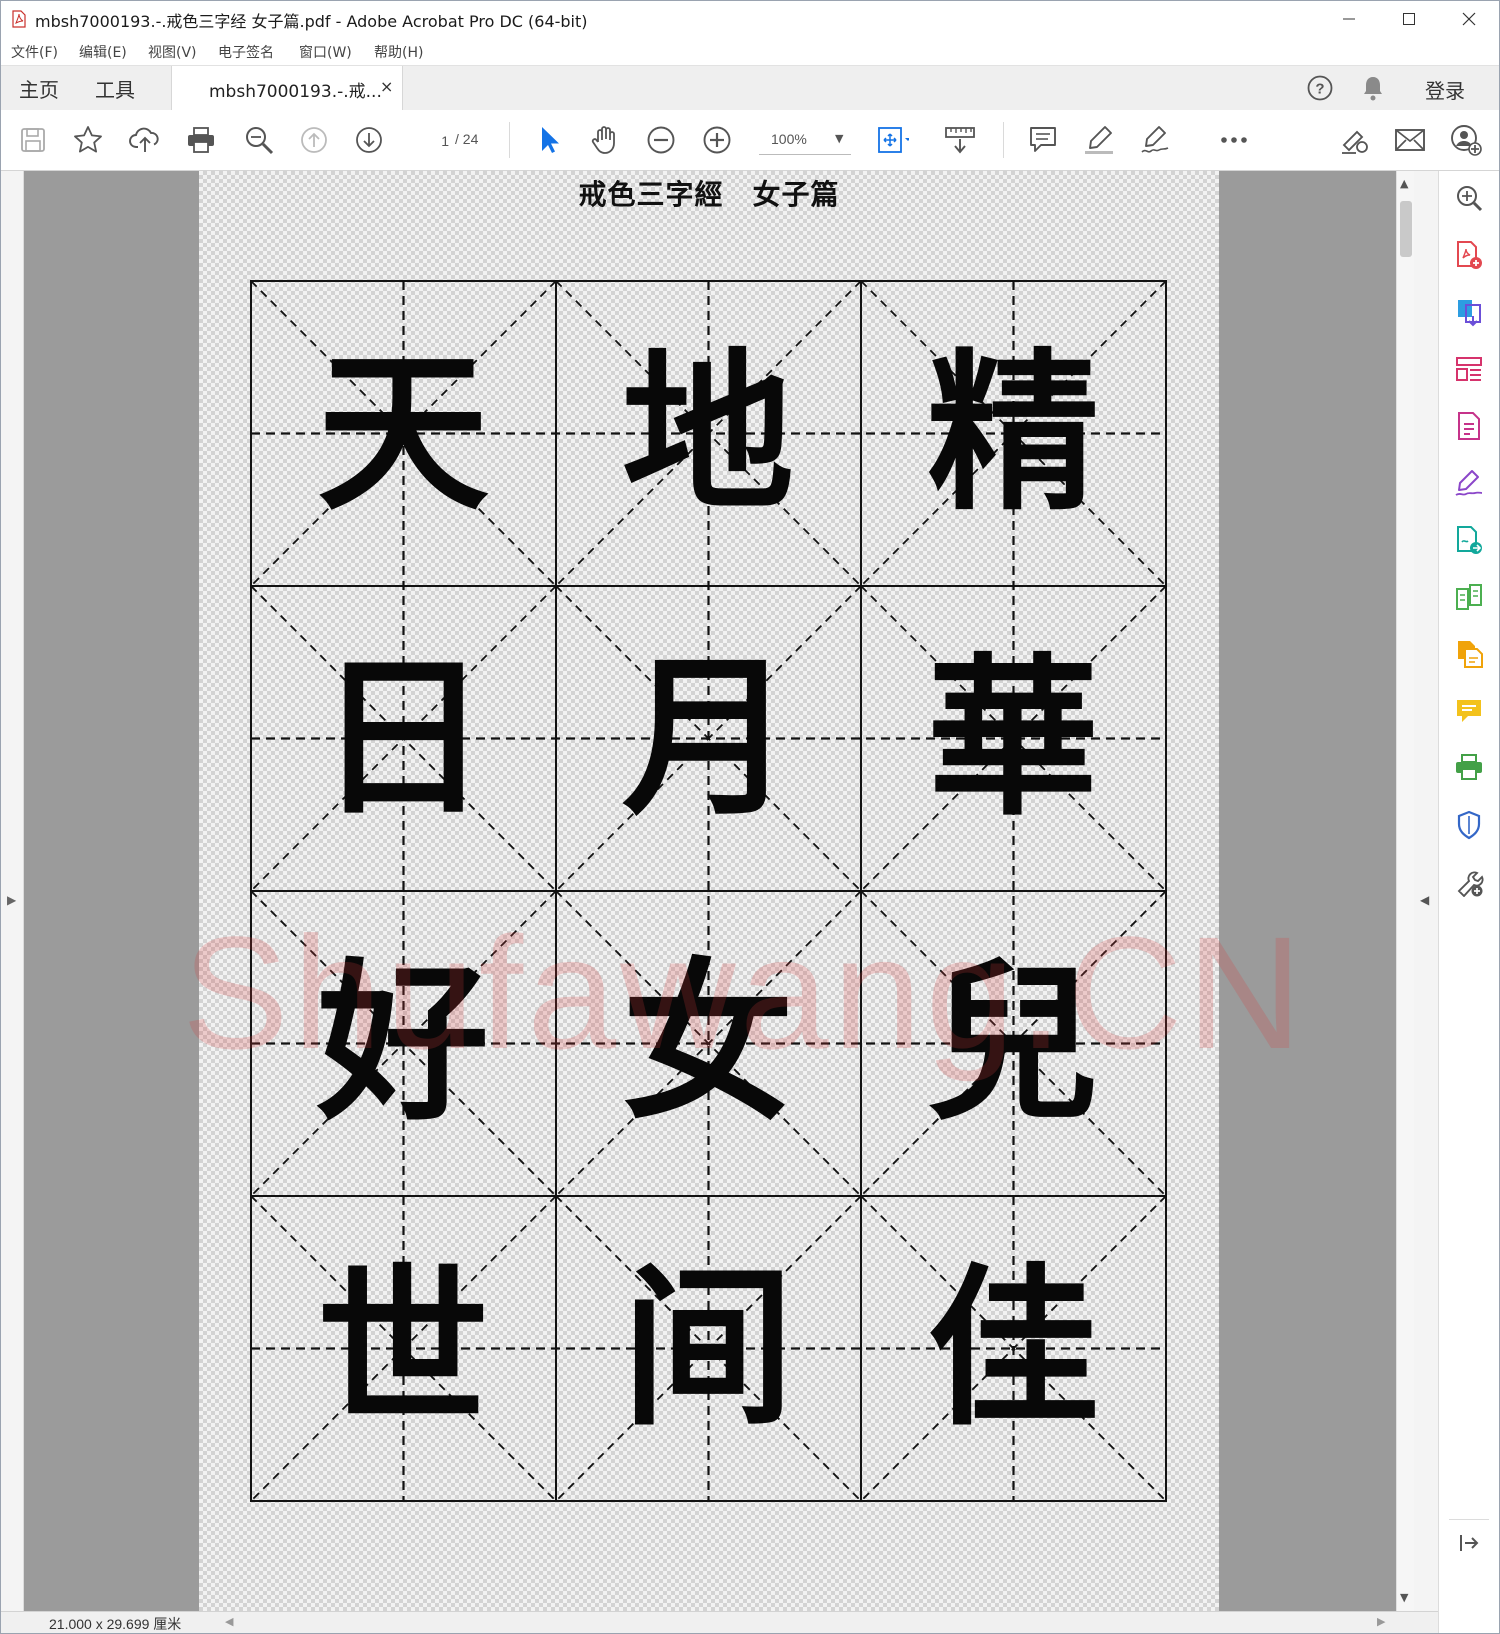 This screenshot has height=1634, width=1500. I want to click on chevron-down-icon: ▼, so click(839, 138).